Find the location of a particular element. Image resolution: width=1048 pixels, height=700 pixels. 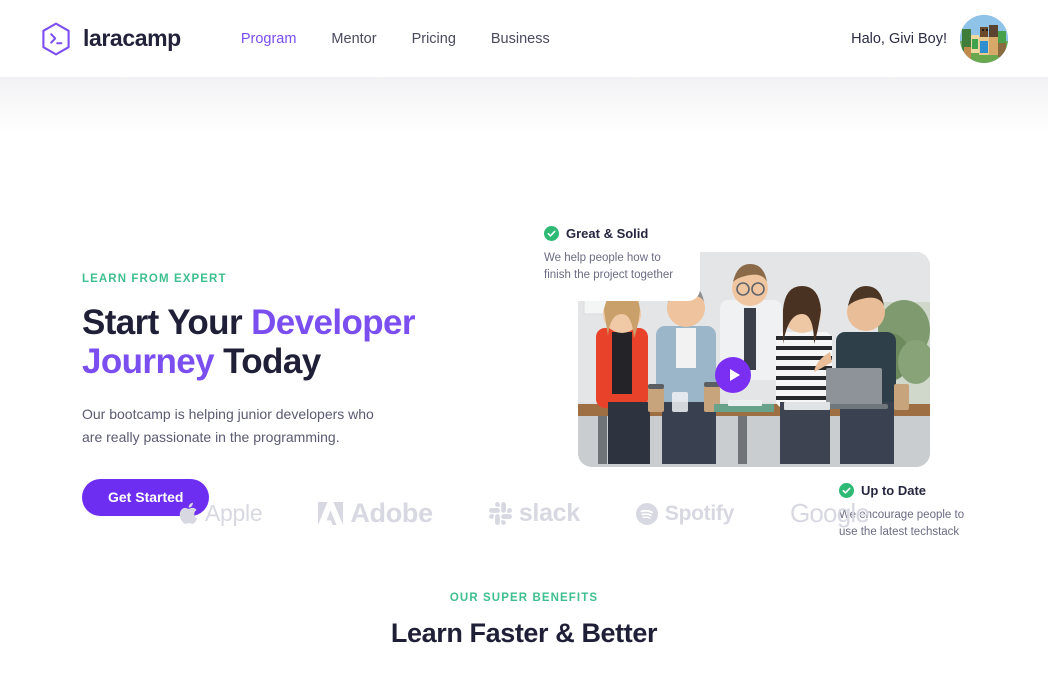

card-title: Great & Solid is located at coordinates (607, 233).